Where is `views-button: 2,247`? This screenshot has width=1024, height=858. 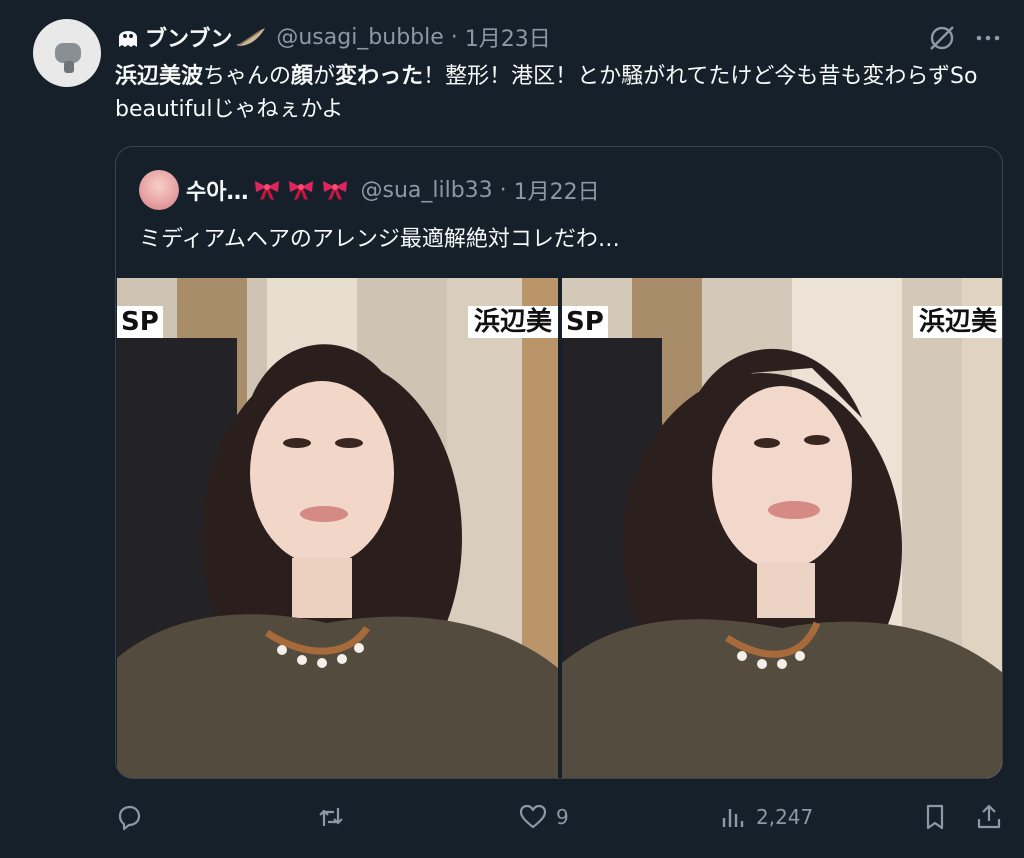 views-button: 2,247 is located at coordinates (765, 817).